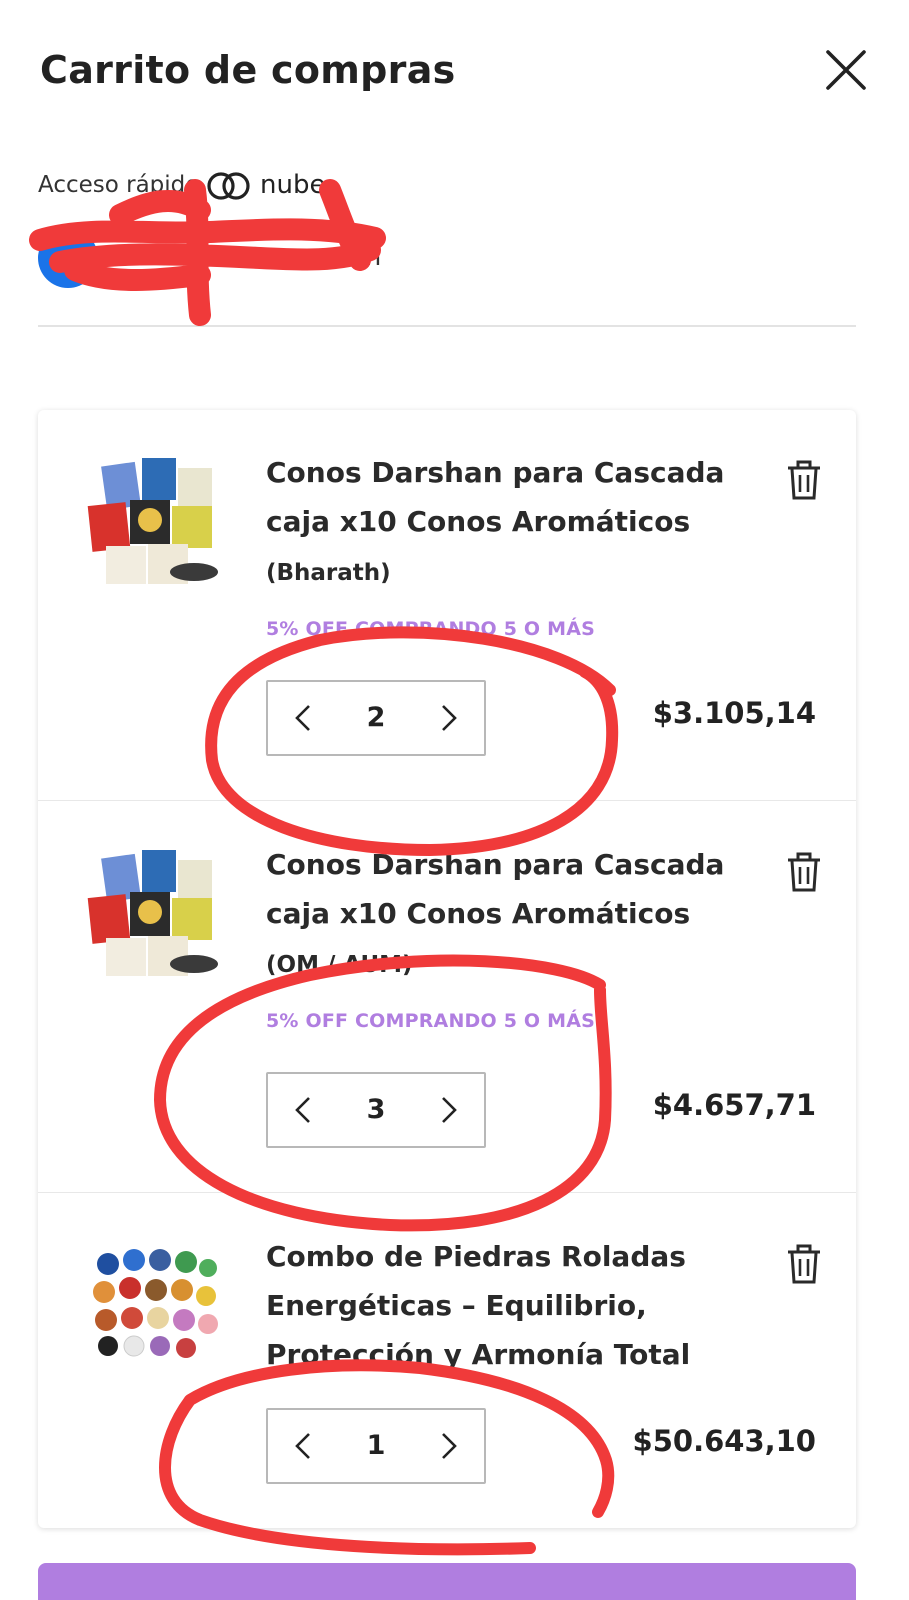 The image size is (909, 1600). What do you see at coordinates (447, 1581) in the screenshot?
I see `checkout-button-edge` at bounding box center [447, 1581].